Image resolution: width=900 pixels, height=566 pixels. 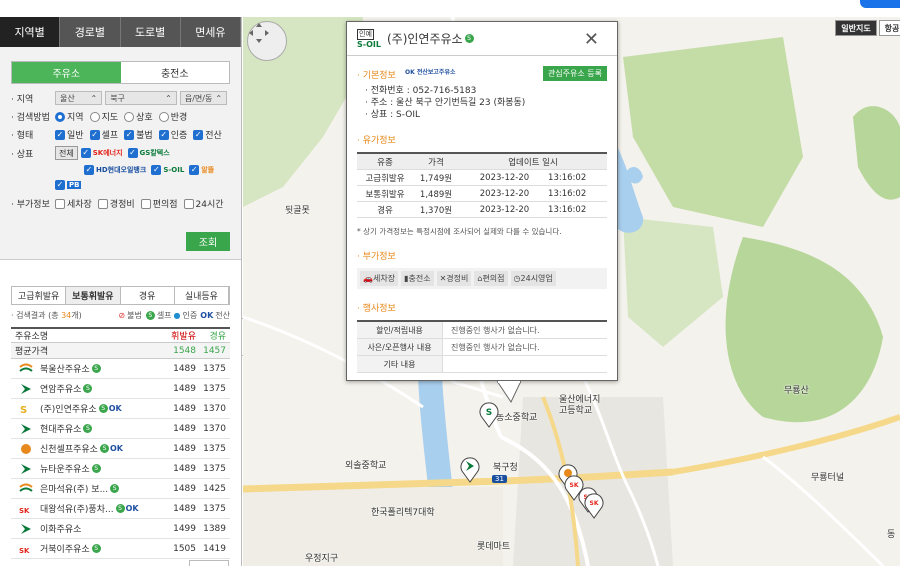 I want to click on extra-24h-text: 24시간, so click(x=209, y=205).